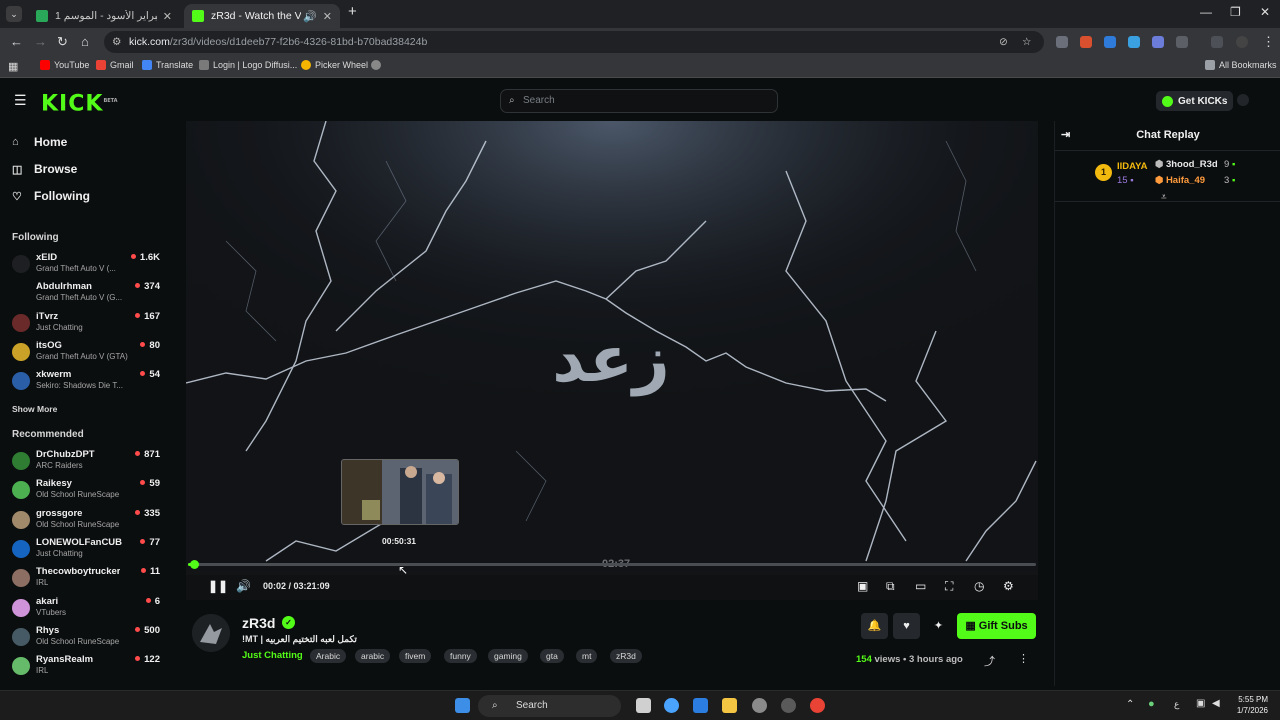 The image size is (1280, 720). Describe the element at coordinates (86, 492) in the screenshot. I see `recommended-channel-row: Raikesy Old School RuneScape 59` at that location.